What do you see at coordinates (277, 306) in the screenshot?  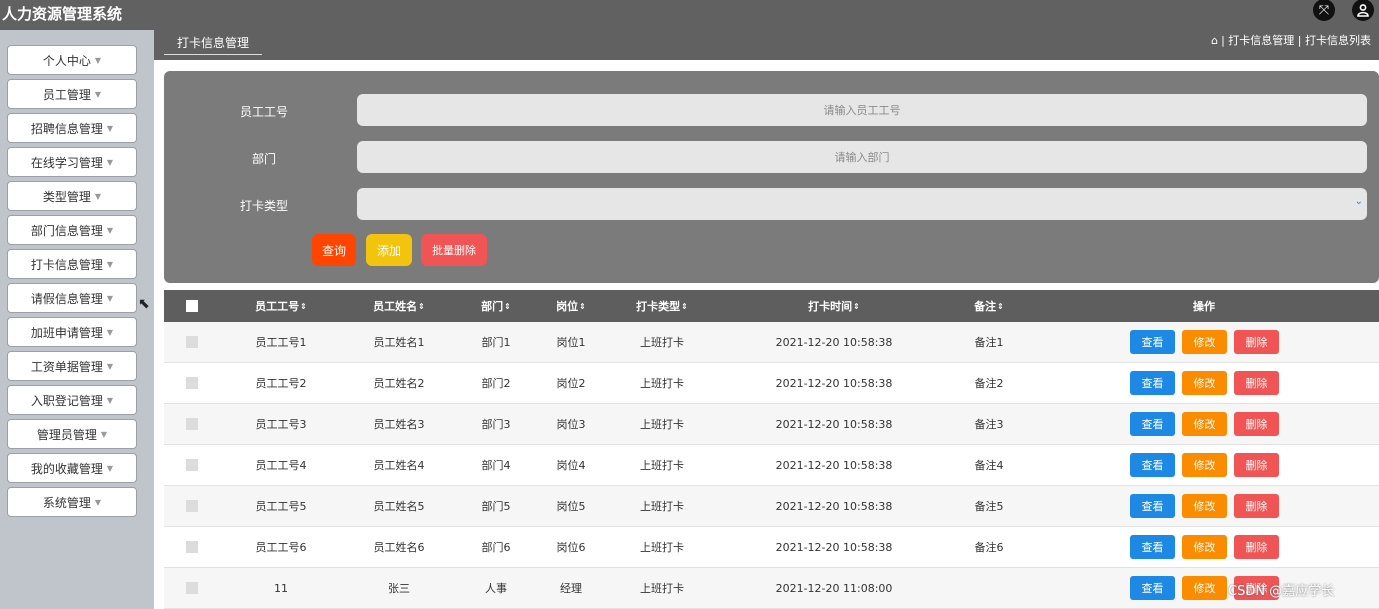 I see `column-label: 员工工号` at bounding box center [277, 306].